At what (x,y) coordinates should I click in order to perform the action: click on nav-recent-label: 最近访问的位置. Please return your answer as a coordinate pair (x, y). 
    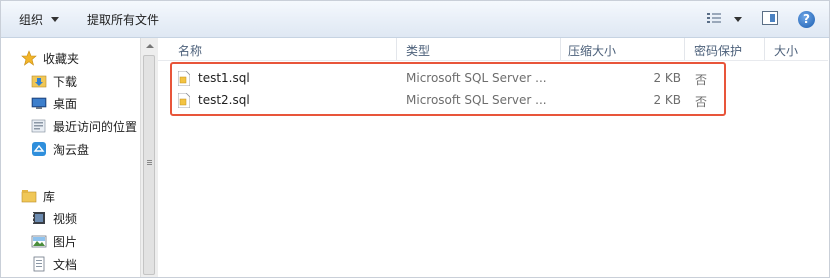
    Looking at the image, I should click on (95, 126).